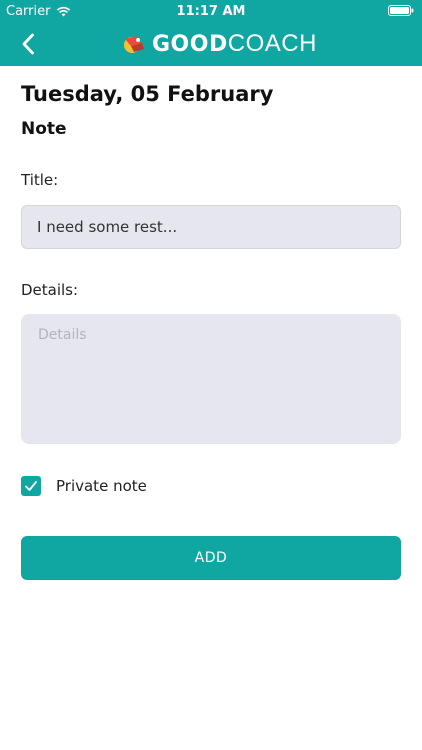 The image size is (422, 750). Describe the element at coordinates (50, 290) in the screenshot. I see `details-label: Details:` at that location.